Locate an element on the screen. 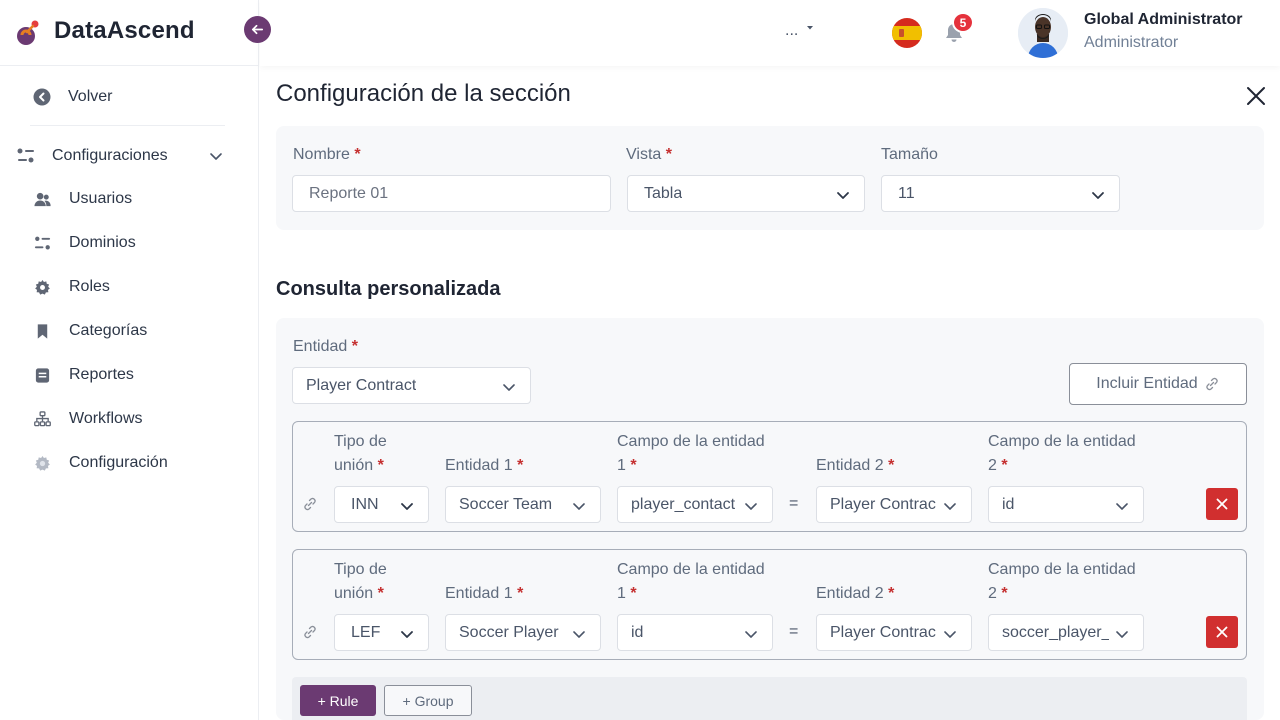 This screenshot has width=1280, height=720. sidebar-item-label: Reportes is located at coordinates (101, 374).